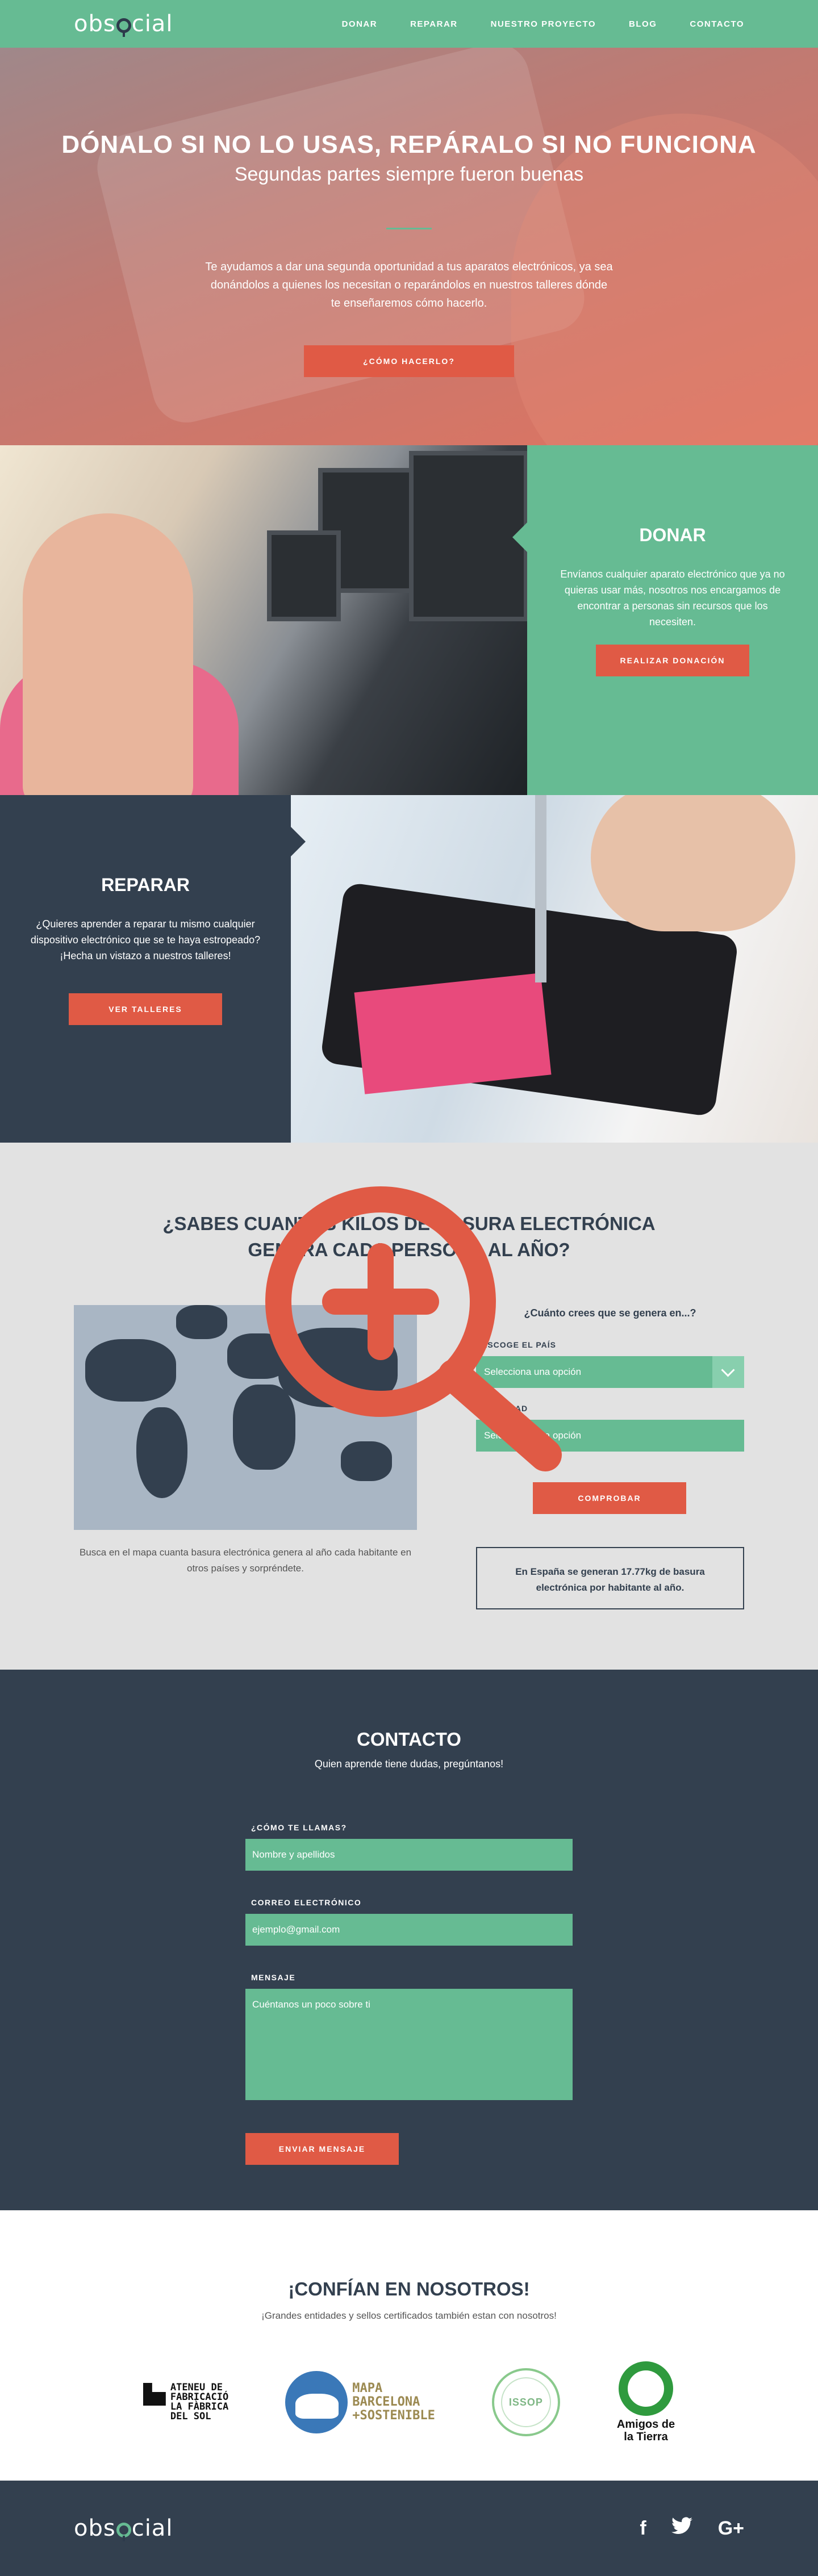 Image resolution: width=818 pixels, height=2576 pixels. I want to click on logo-text-end: cial, so click(152, 24).